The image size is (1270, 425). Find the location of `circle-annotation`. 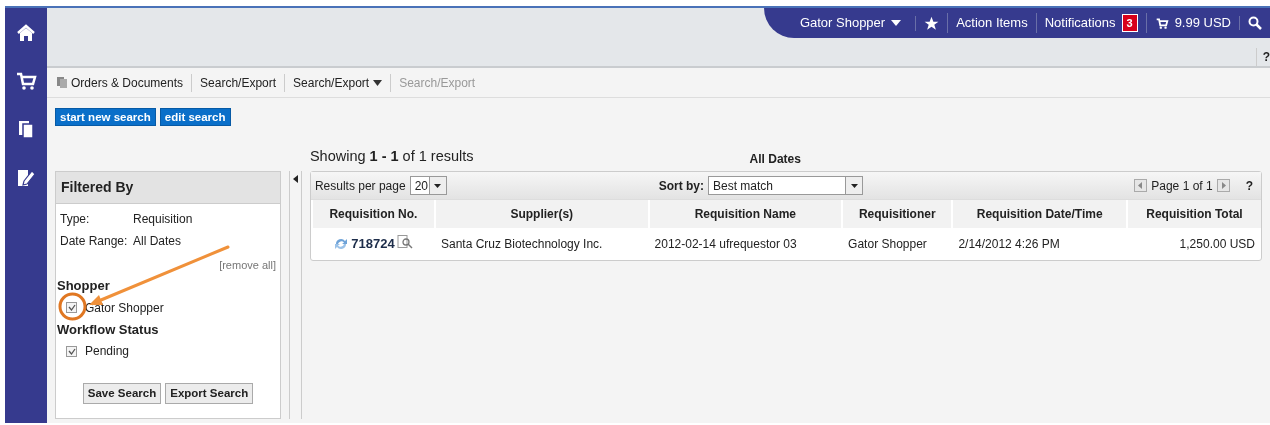

circle-annotation is located at coordinates (72, 306).